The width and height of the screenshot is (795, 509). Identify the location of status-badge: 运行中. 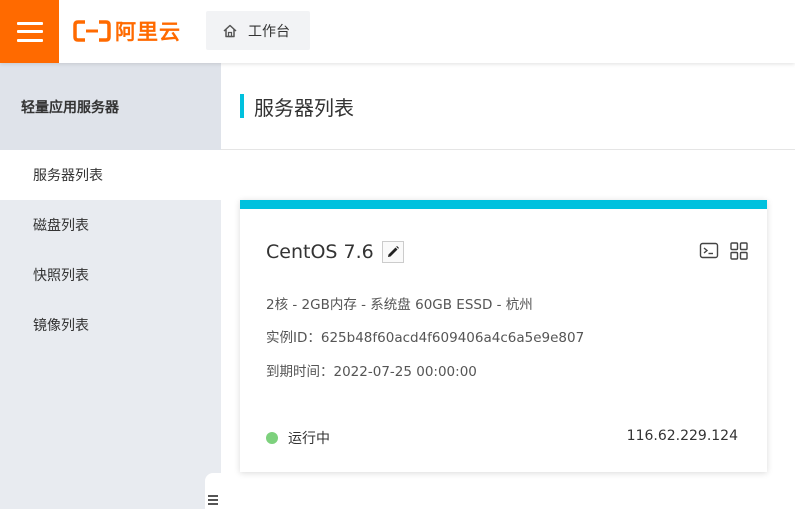
(298, 438).